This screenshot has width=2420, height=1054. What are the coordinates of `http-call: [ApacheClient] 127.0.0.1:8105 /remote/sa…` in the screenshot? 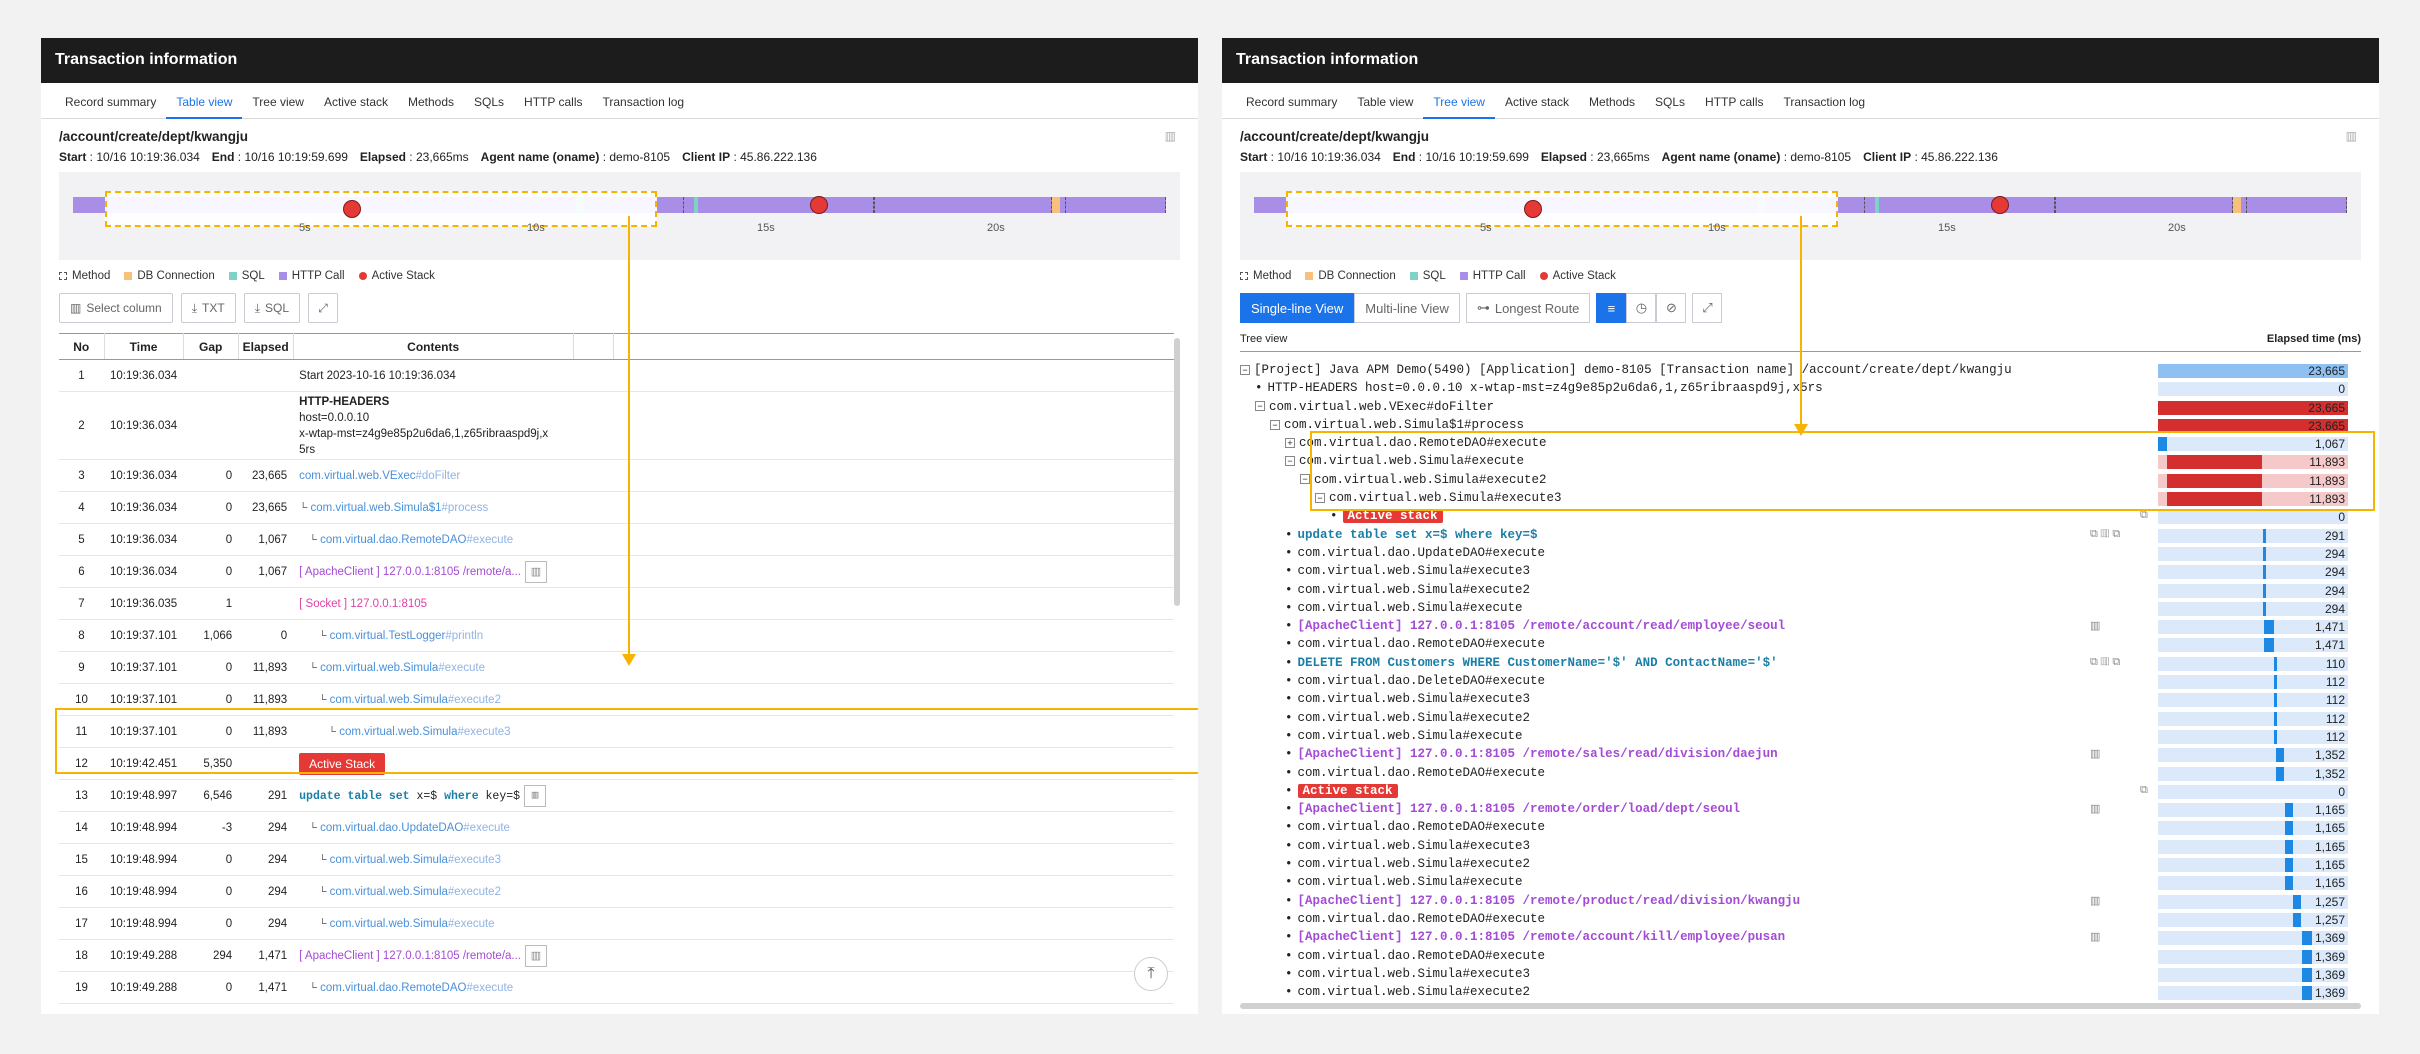 It's located at (1538, 754).